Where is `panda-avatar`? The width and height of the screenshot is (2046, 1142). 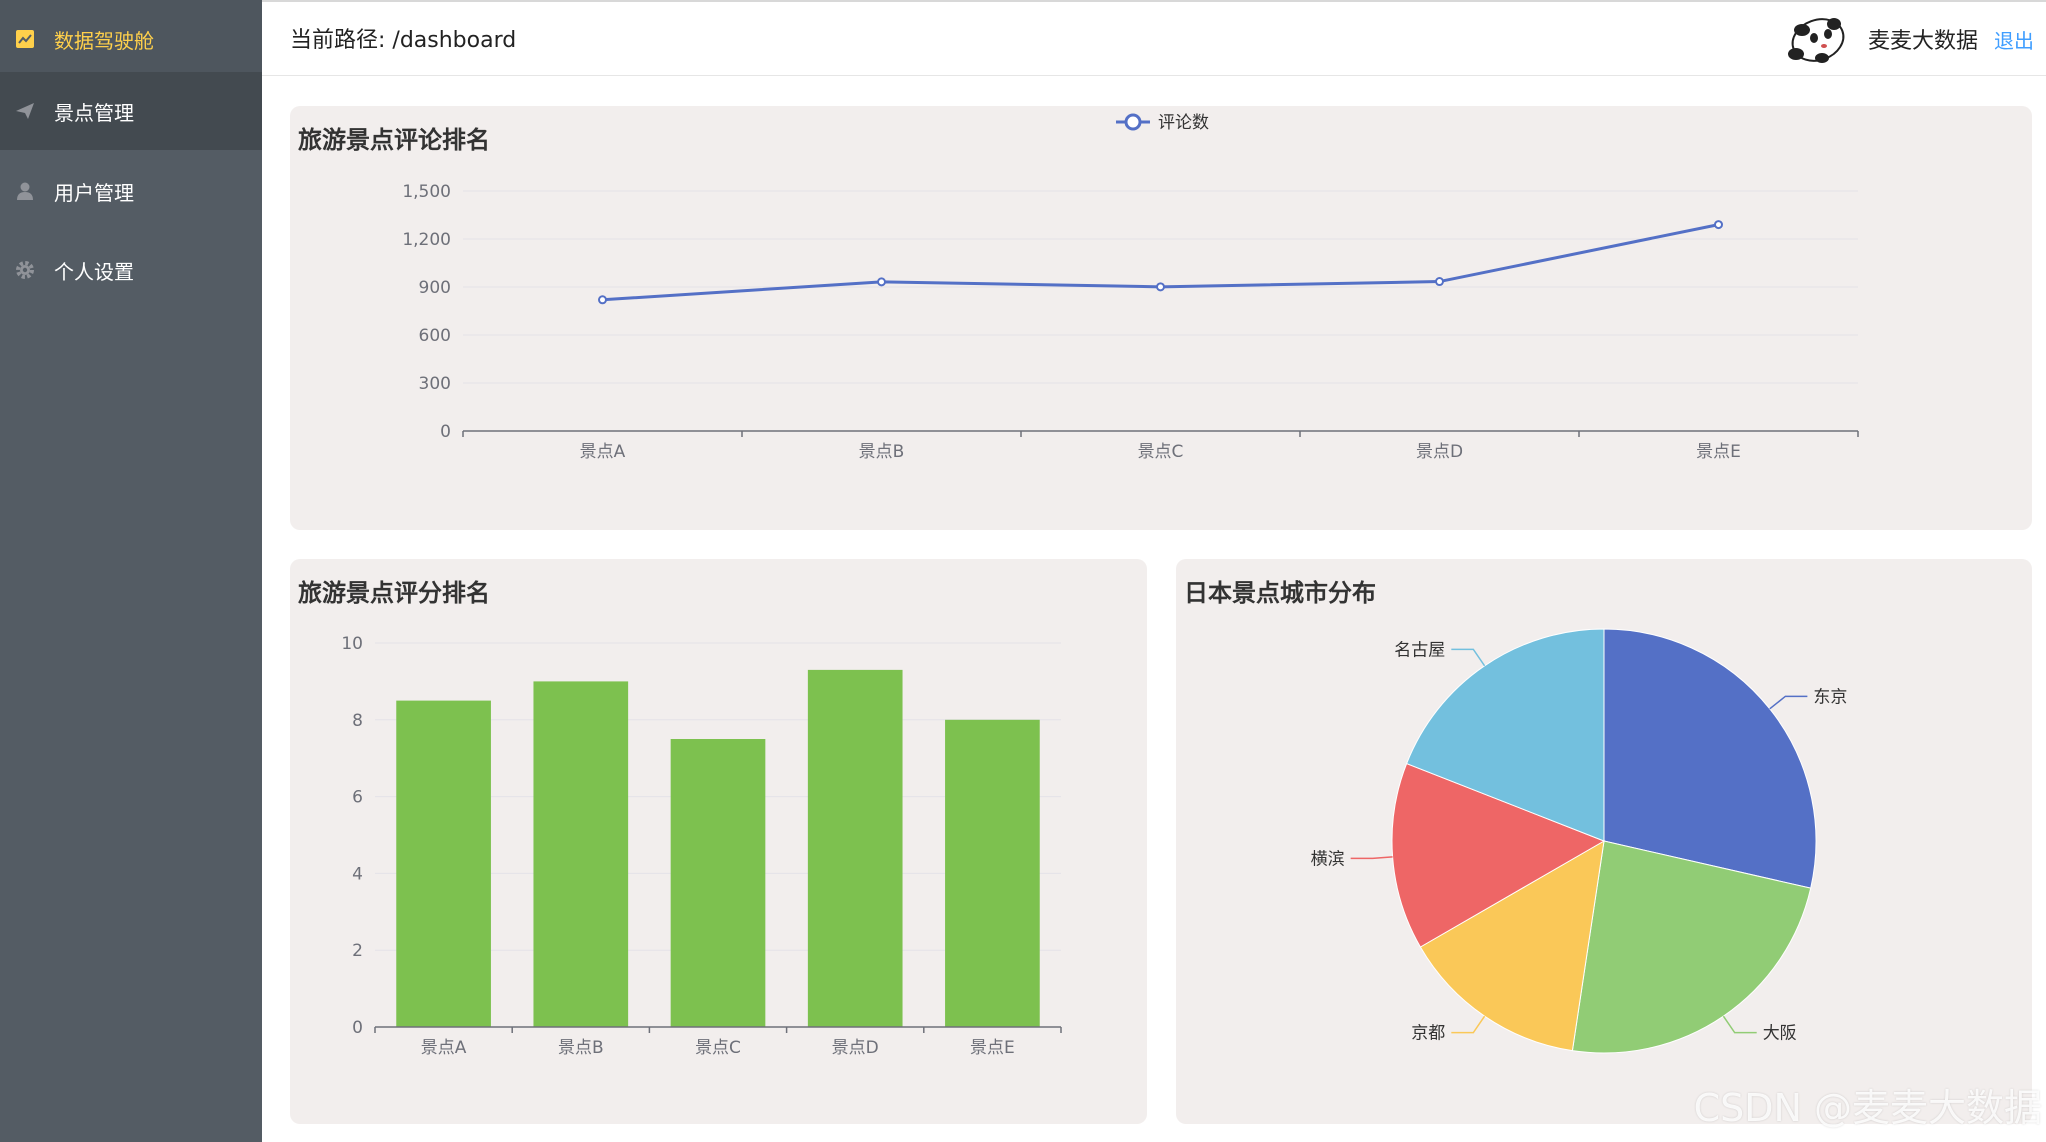 panda-avatar is located at coordinates (1817, 39).